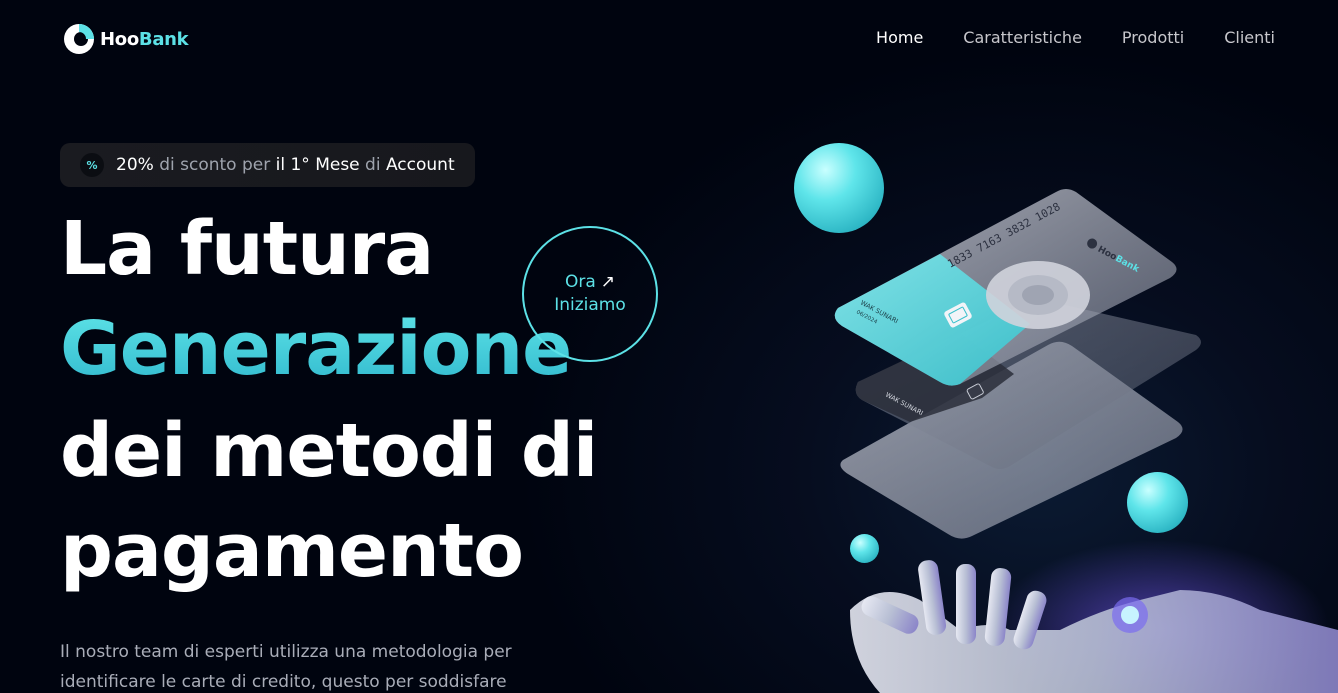 The width and height of the screenshot is (1338, 693). What do you see at coordinates (1153, 37) in the screenshot?
I see `nav-prodotti: Prodotti` at bounding box center [1153, 37].